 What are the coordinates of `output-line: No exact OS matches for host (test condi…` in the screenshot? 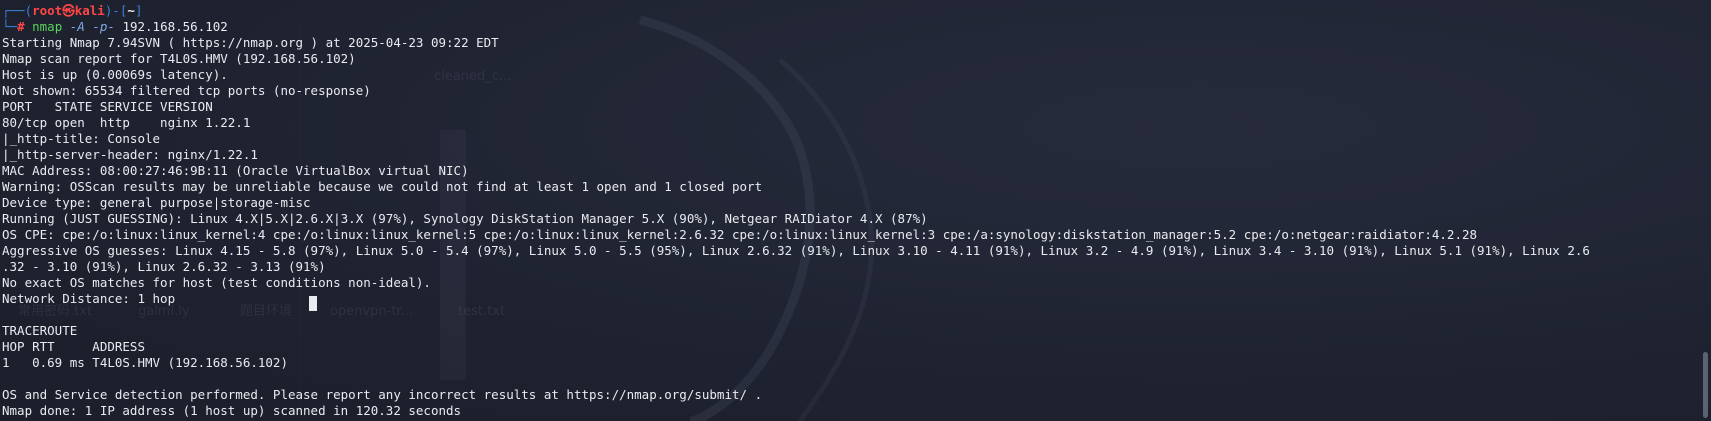 It's located at (216, 282).